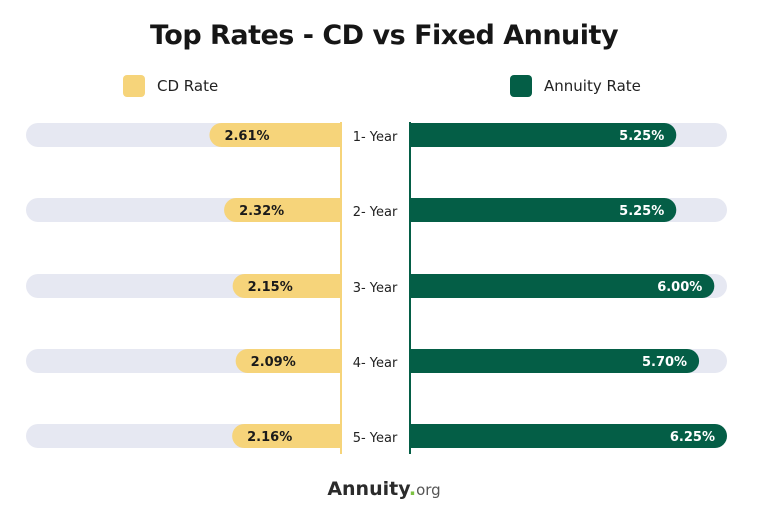  I want to click on brand-logo: Annuity.org, so click(384, 489).